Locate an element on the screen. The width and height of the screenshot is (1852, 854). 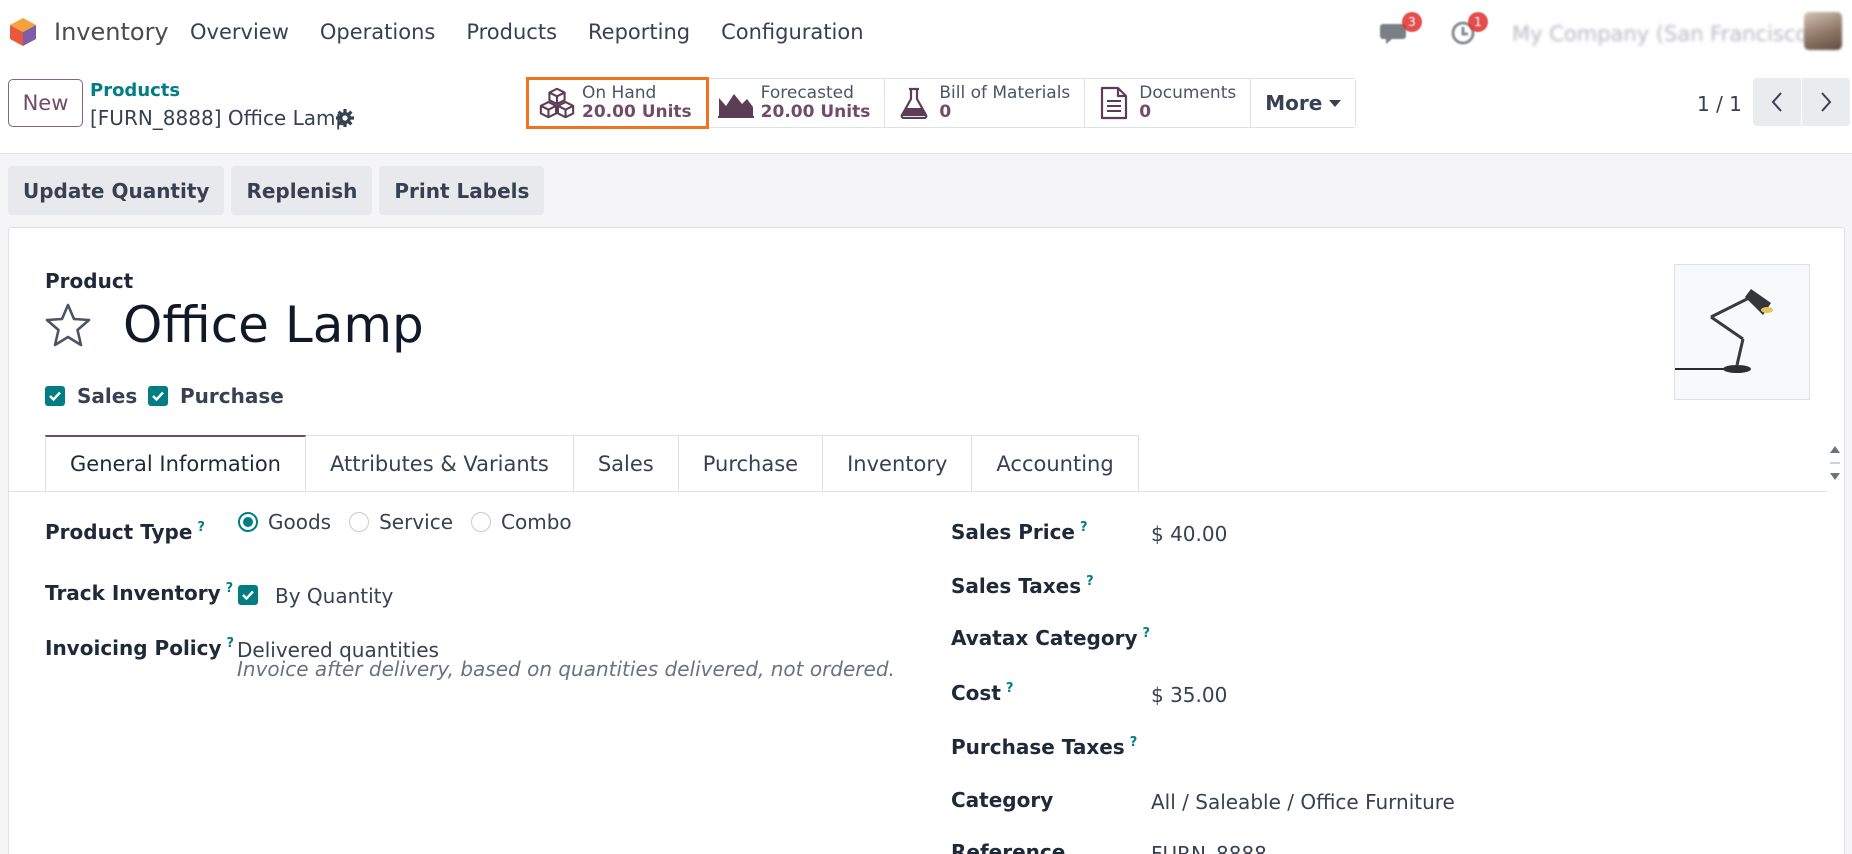
more-dropdown: More is located at coordinates (1303, 103).